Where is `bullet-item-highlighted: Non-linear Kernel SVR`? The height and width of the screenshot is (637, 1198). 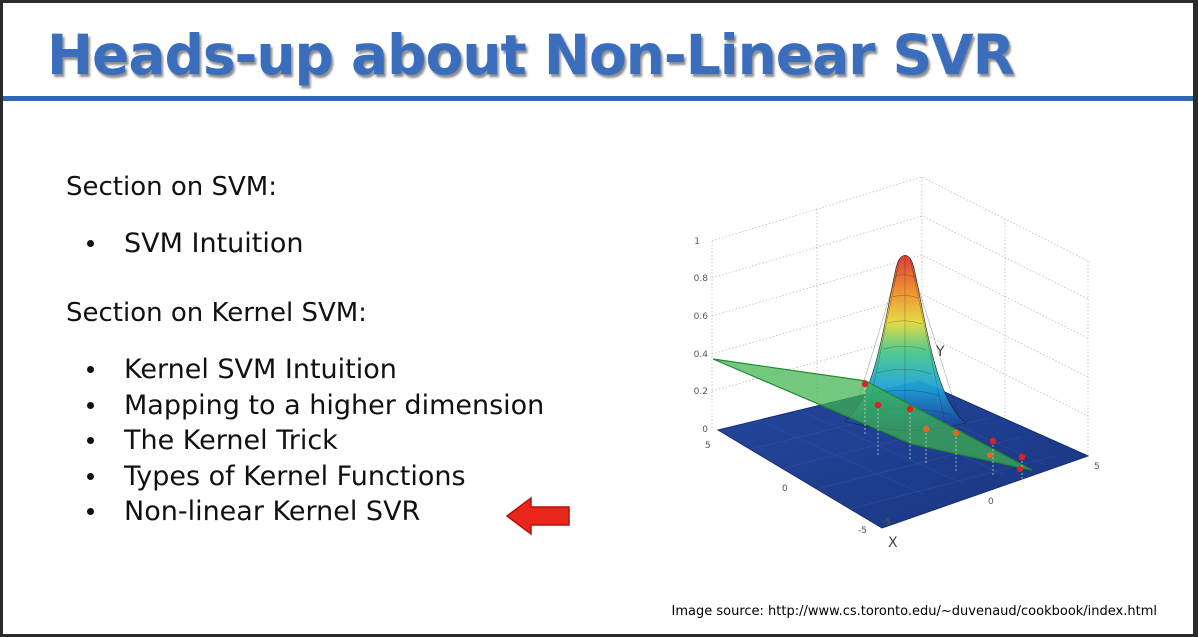 bullet-item-highlighted: Non-linear Kernel SVR is located at coordinates (313, 512).